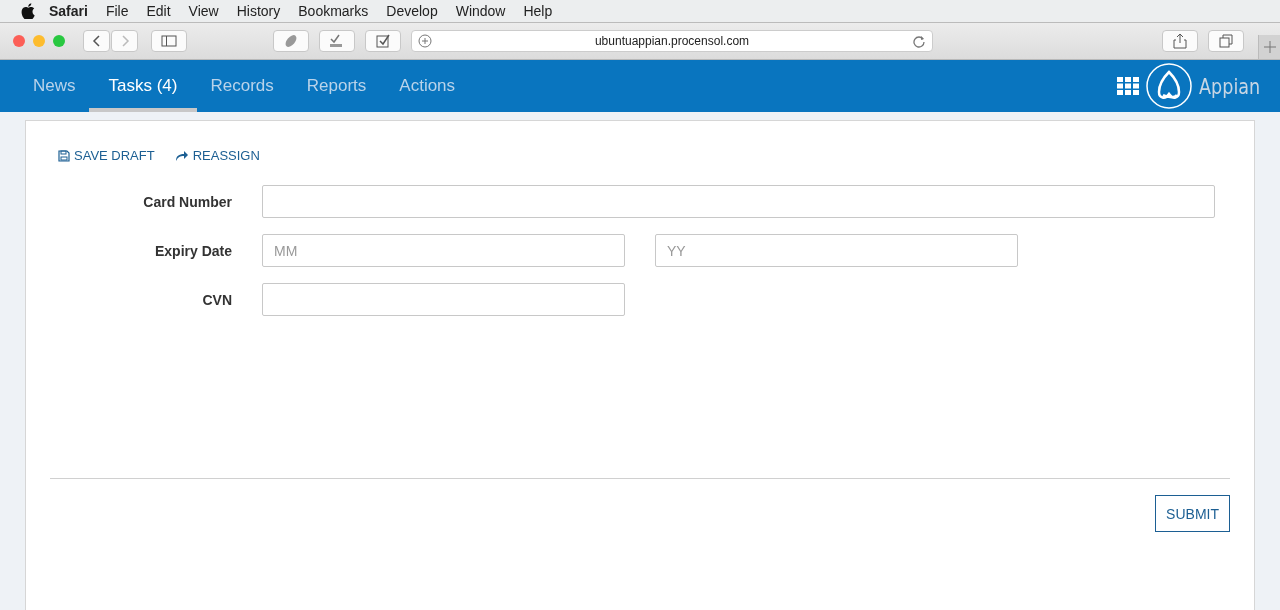 This screenshot has height=610, width=1280. What do you see at coordinates (1128, 86) in the screenshot?
I see `app-grid-icon` at bounding box center [1128, 86].